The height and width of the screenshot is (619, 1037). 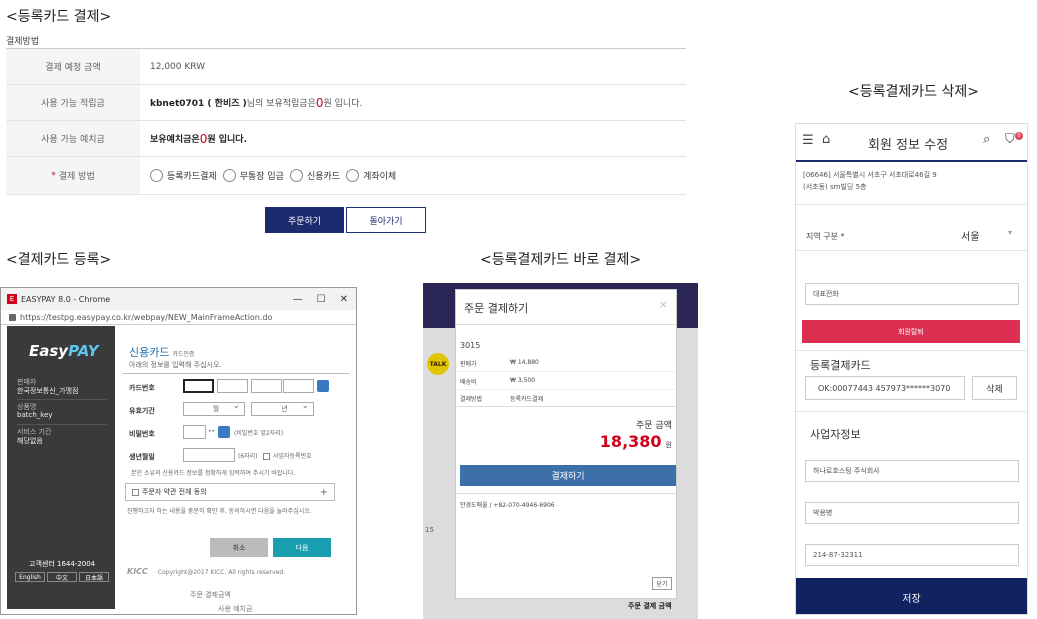 I want to click on save-button: 저장, so click(x=911, y=596).